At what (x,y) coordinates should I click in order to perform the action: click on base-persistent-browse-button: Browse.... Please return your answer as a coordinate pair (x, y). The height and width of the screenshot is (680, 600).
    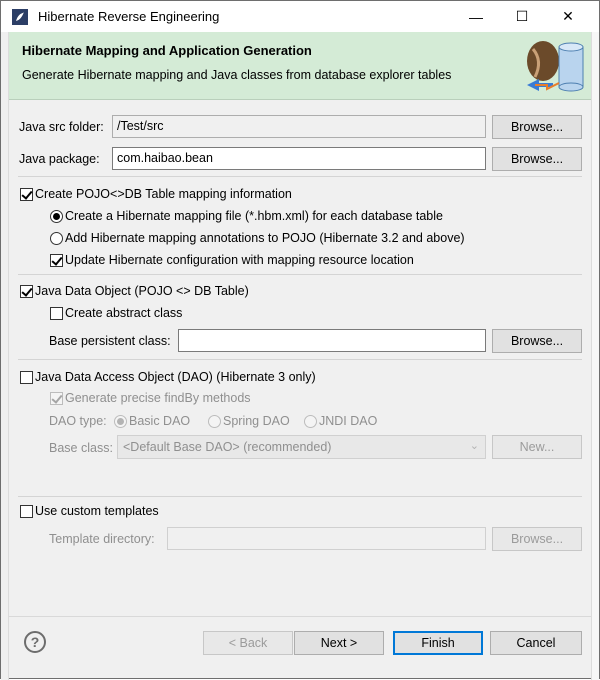
    Looking at the image, I should click on (537, 341).